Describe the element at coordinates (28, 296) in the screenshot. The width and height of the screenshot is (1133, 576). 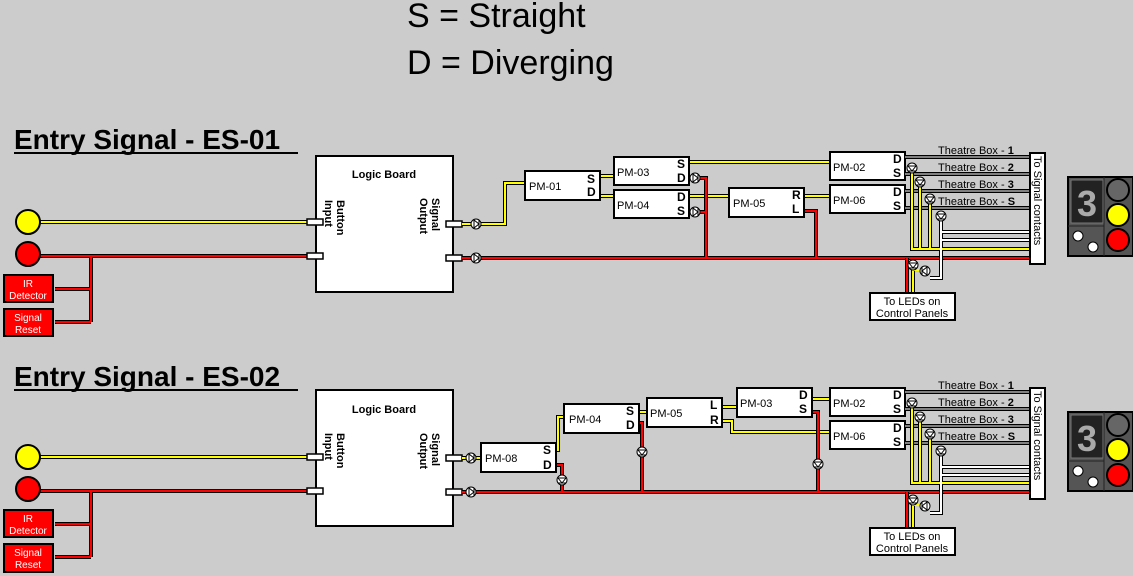
I see `svg-text: Detector` at that location.